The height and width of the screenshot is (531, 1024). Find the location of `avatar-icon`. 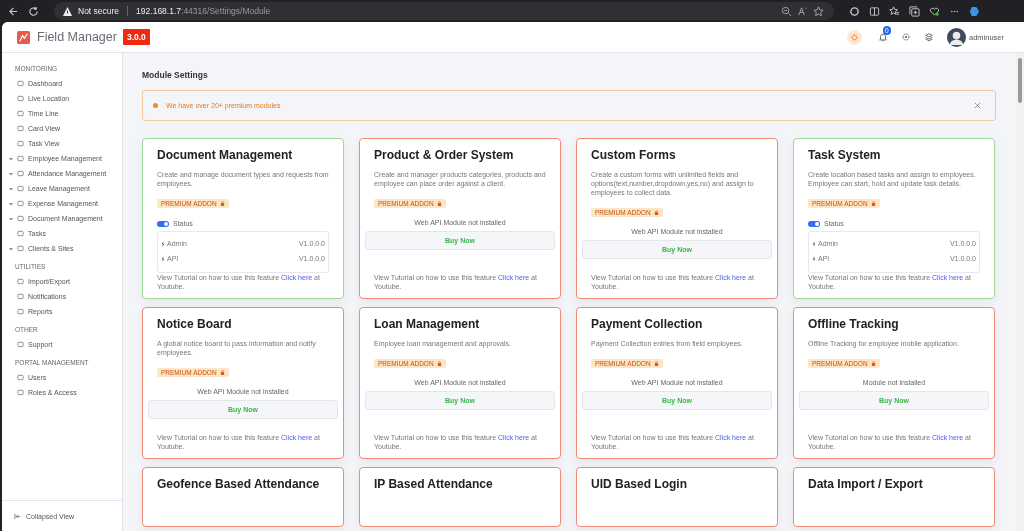

avatar-icon is located at coordinates (956, 37).